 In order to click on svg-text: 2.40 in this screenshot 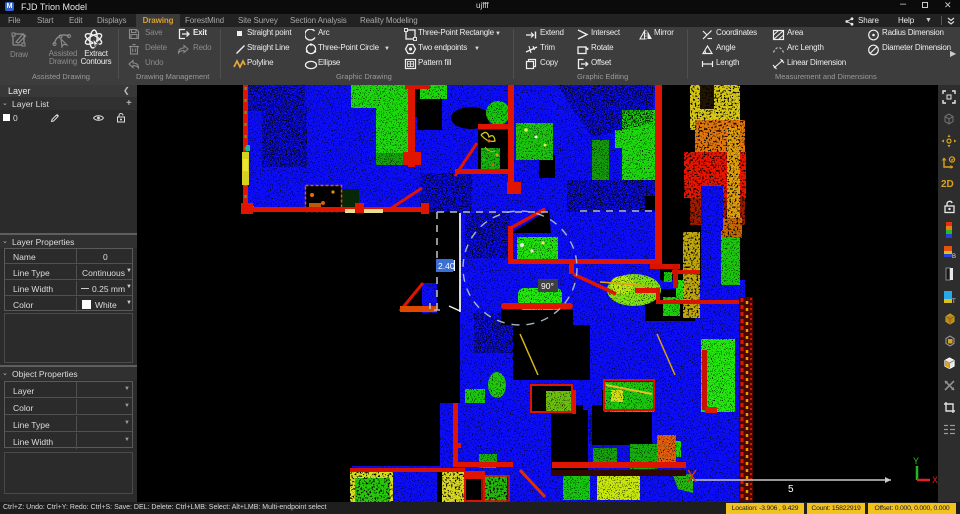, I will do `click(446, 266)`.